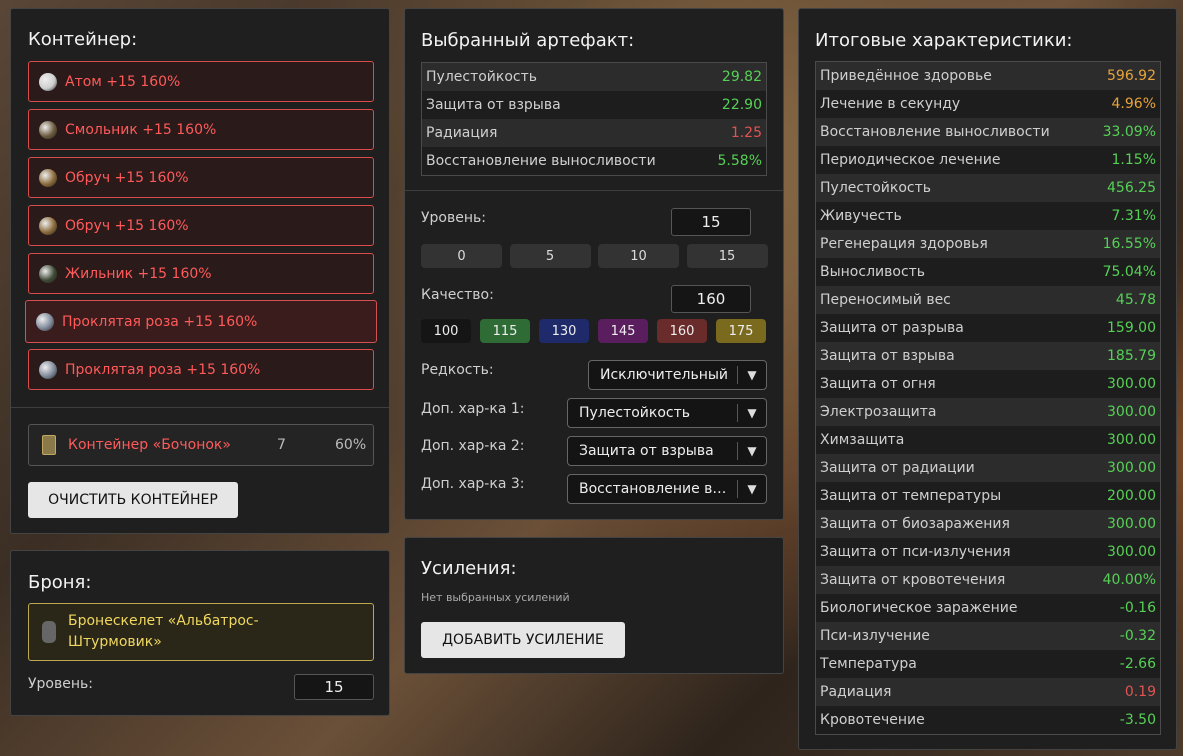 This screenshot has width=1183, height=756. Describe the element at coordinates (528, 40) in the screenshot. I see `selected-artifact-title: Выбранный артефакт:` at that location.